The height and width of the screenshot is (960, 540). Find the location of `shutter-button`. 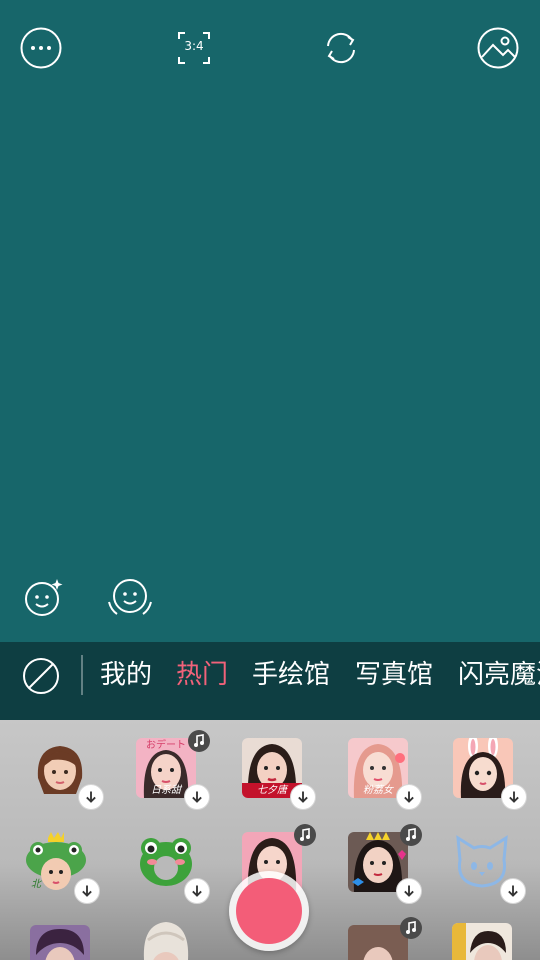

shutter-button is located at coordinates (269, 911).